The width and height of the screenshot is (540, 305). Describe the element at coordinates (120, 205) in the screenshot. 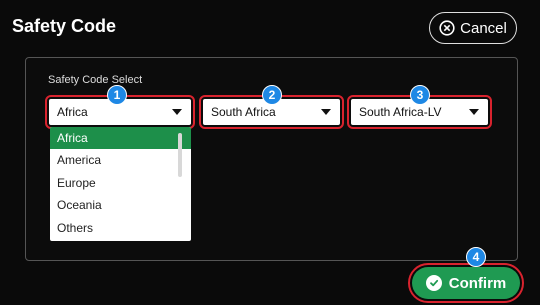

I see `dropdown-option-oceania: Oceania` at that location.